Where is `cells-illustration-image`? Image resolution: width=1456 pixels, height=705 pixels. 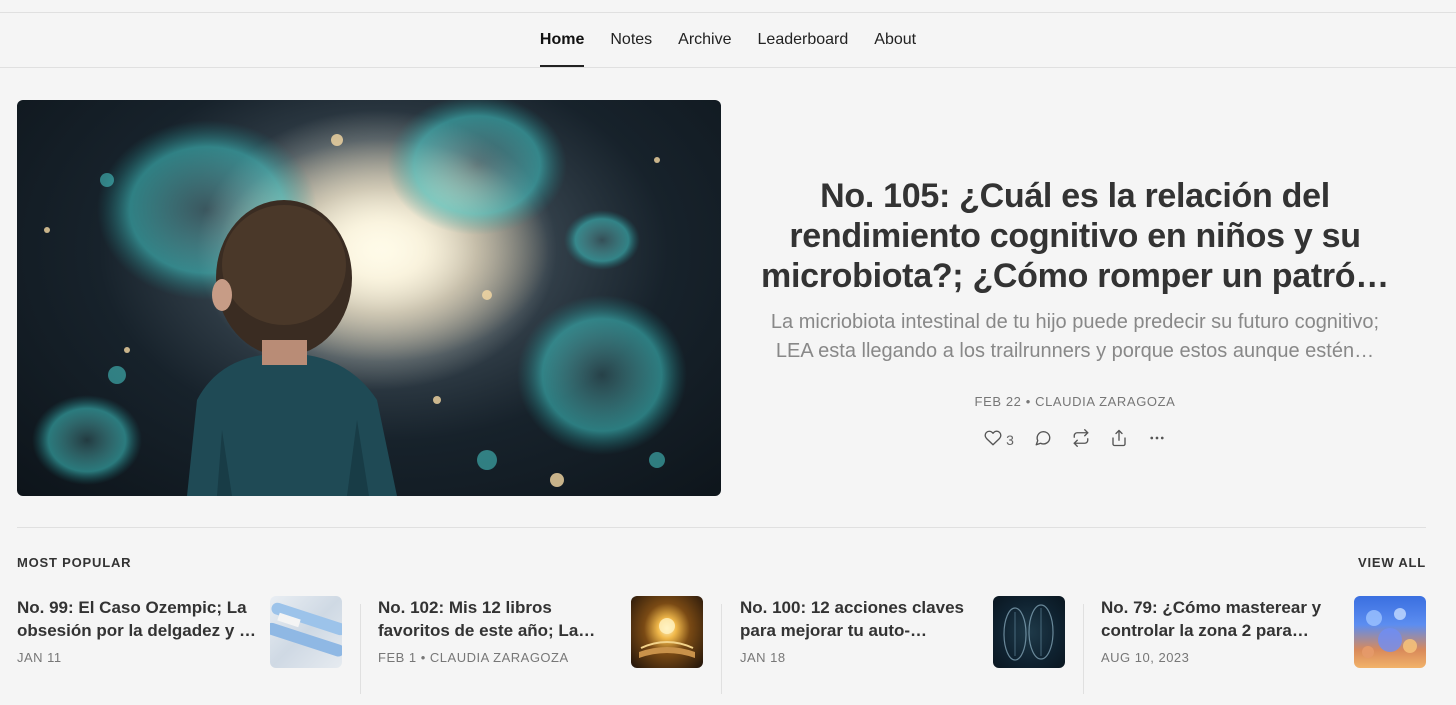
cells-illustration-image is located at coordinates (1389, 633).